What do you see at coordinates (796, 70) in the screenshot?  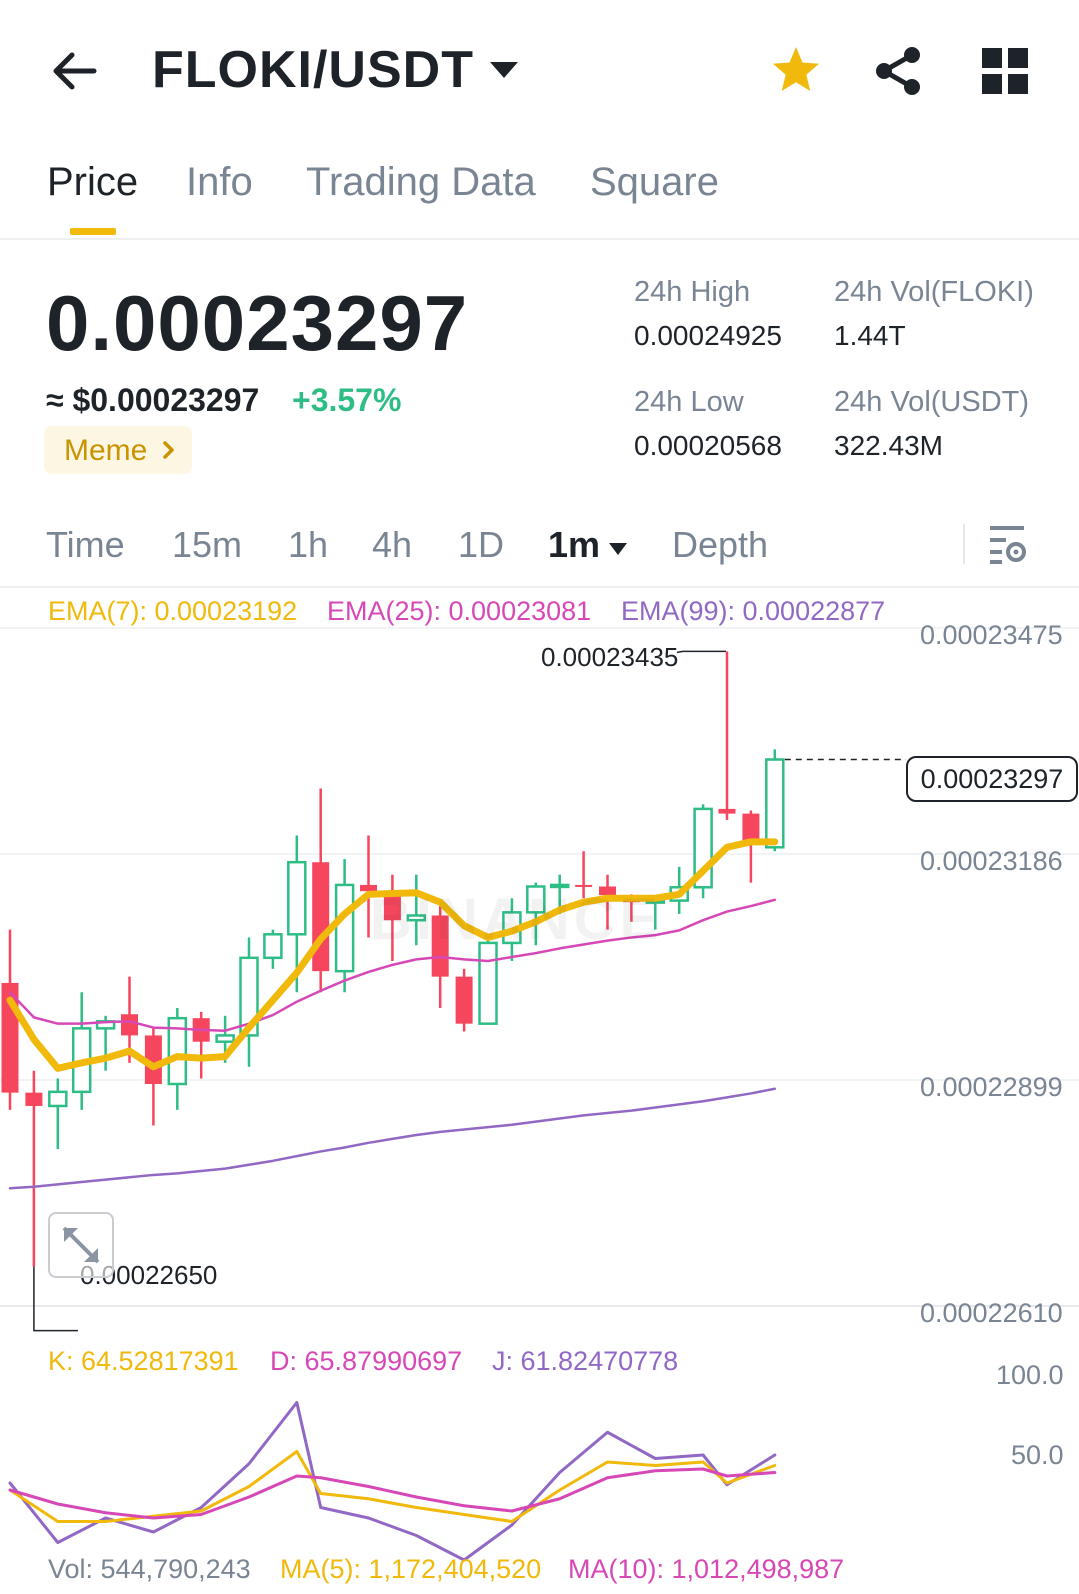 I see `star-icon` at bounding box center [796, 70].